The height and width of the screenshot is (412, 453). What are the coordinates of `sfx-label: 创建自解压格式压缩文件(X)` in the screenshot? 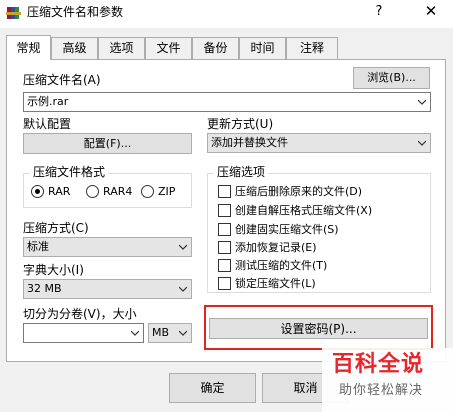 It's located at (304, 210).